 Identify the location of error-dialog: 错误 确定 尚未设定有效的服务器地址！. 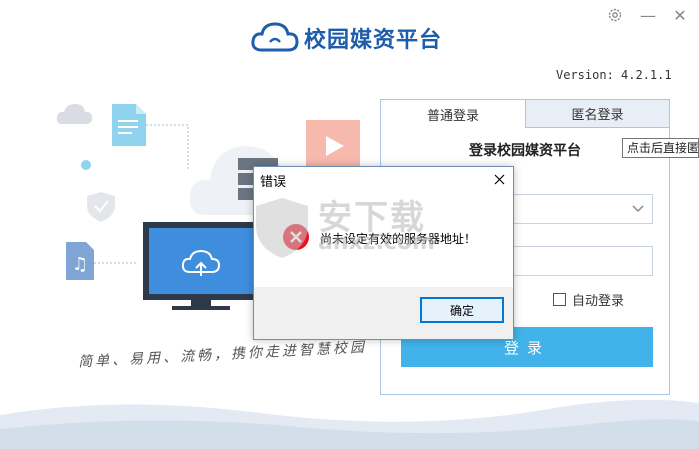
(383, 253).